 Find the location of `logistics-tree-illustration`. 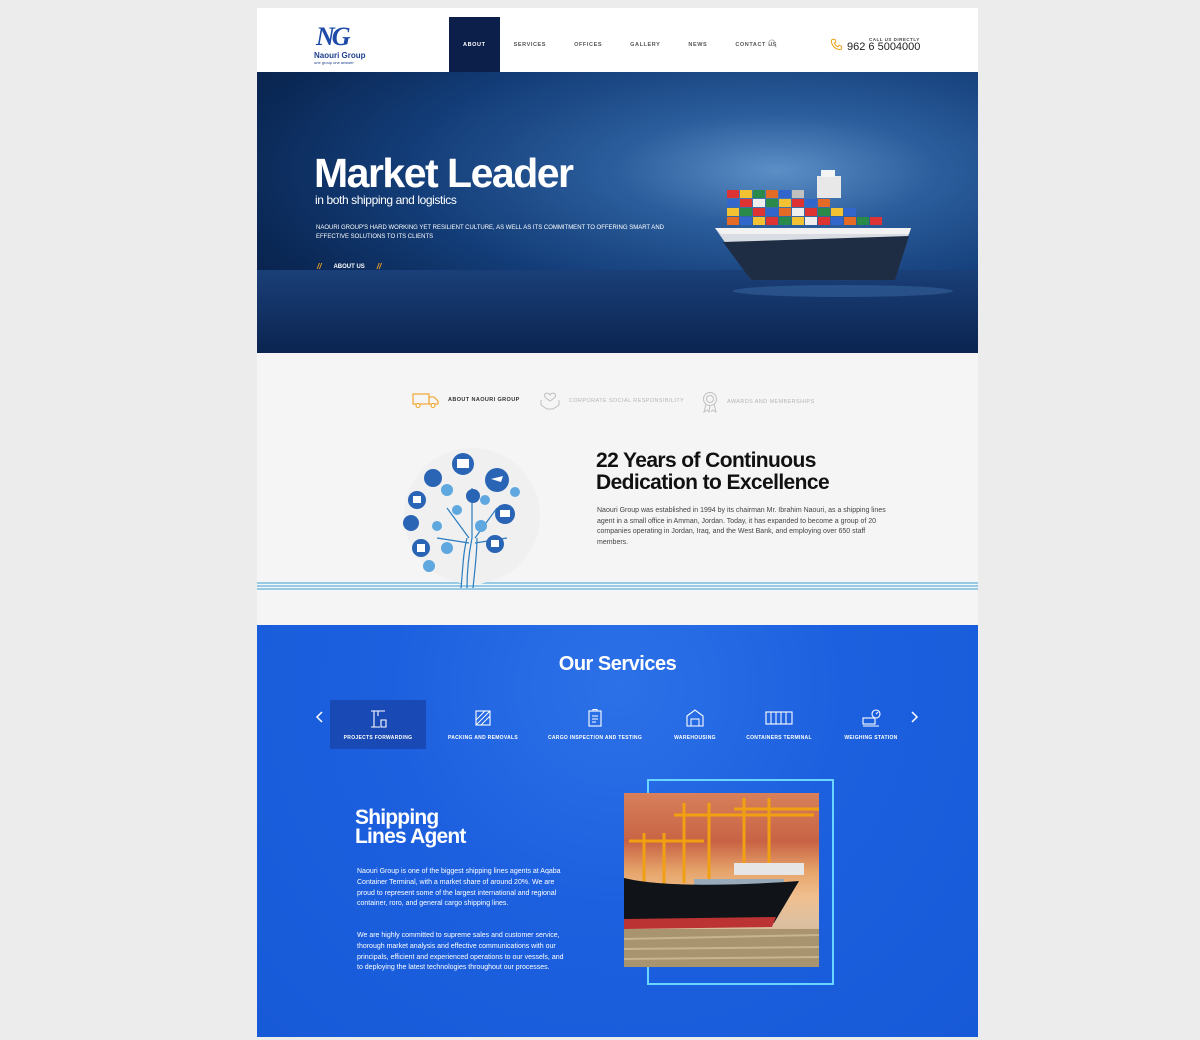

logistics-tree-illustration is located at coordinates (471, 518).